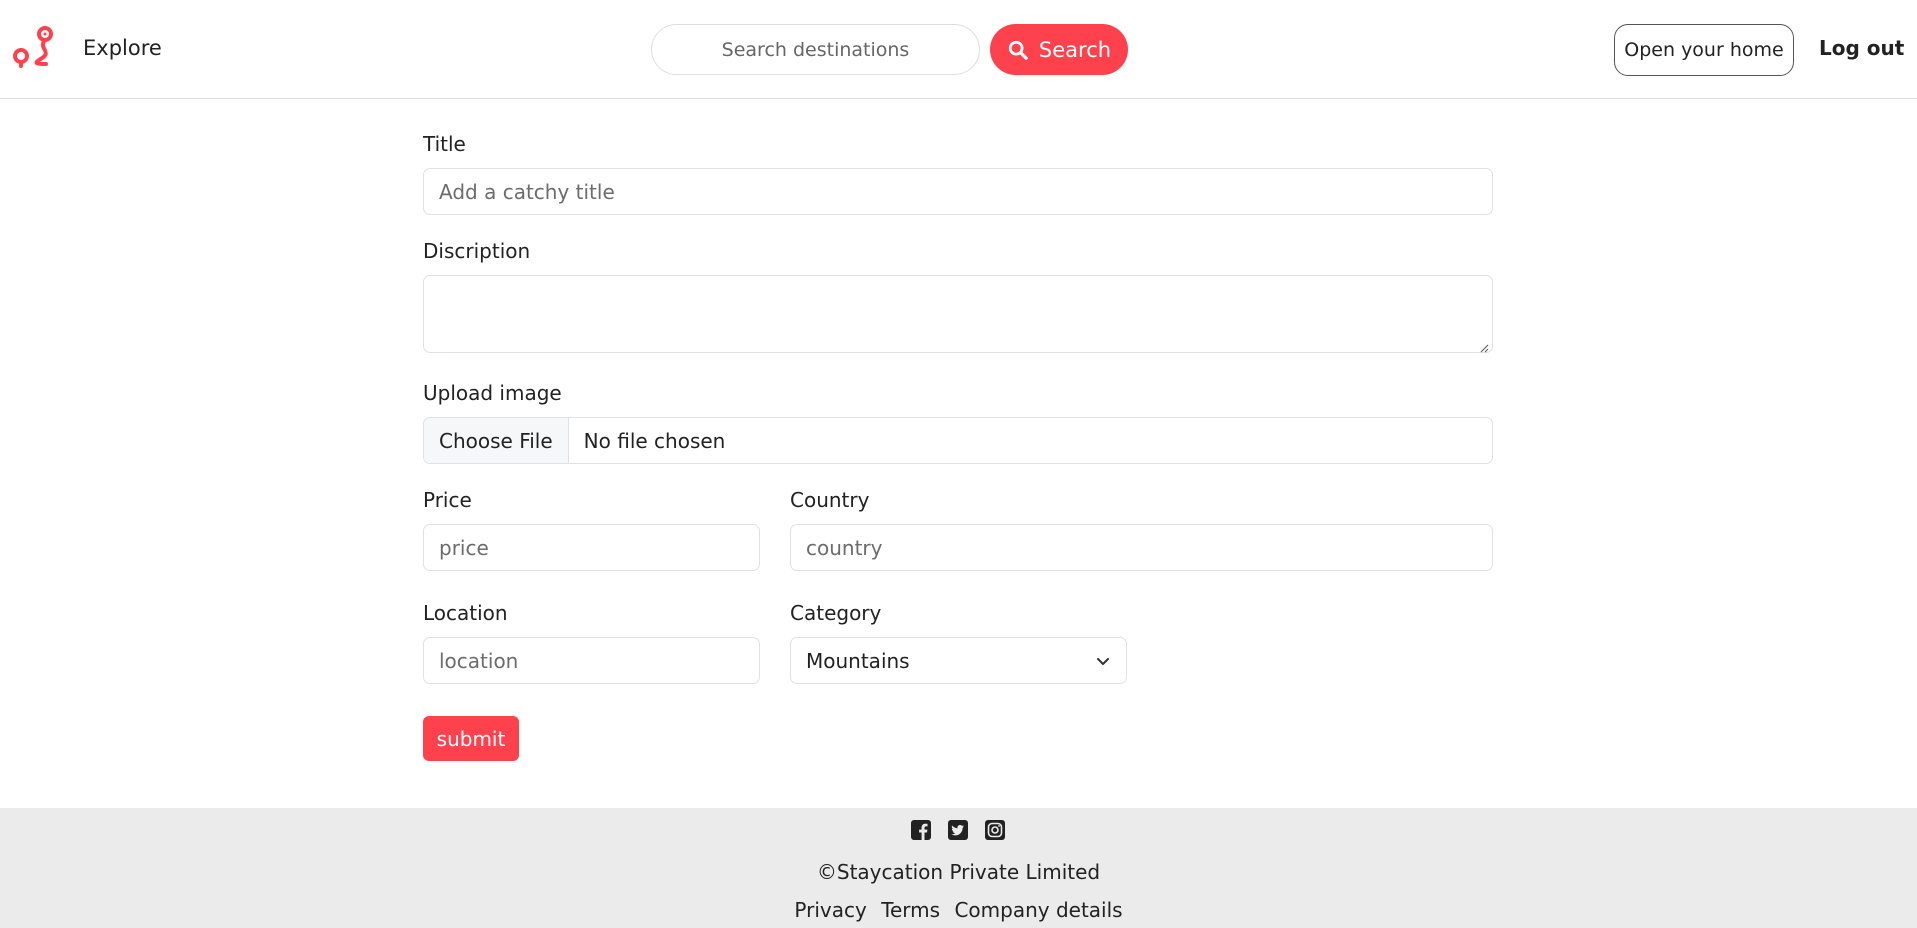 The width and height of the screenshot is (1917, 928). What do you see at coordinates (958, 440) in the screenshot?
I see `file-input: Choose File No file chosen` at bounding box center [958, 440].